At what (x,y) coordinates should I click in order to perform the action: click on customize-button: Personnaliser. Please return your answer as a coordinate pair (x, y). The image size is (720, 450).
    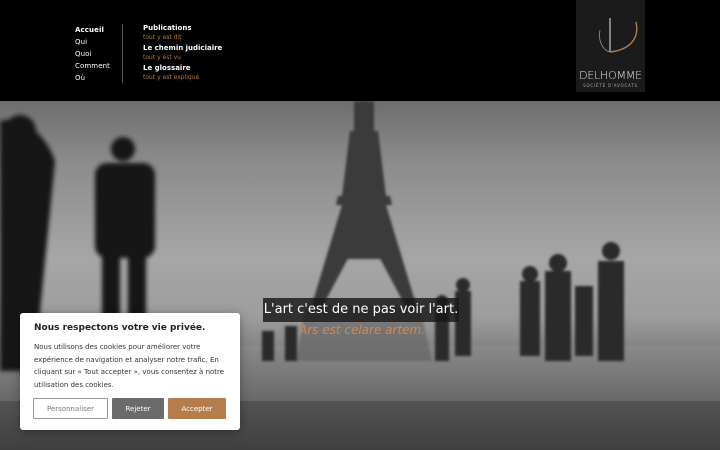
    Looking at the image, I should click on (70, 408).